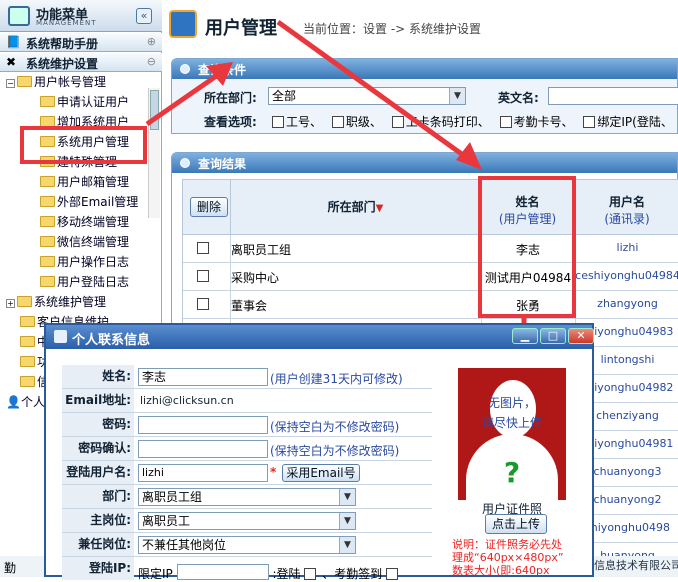  I want to click on scroll-thumb, so click(154, 110).